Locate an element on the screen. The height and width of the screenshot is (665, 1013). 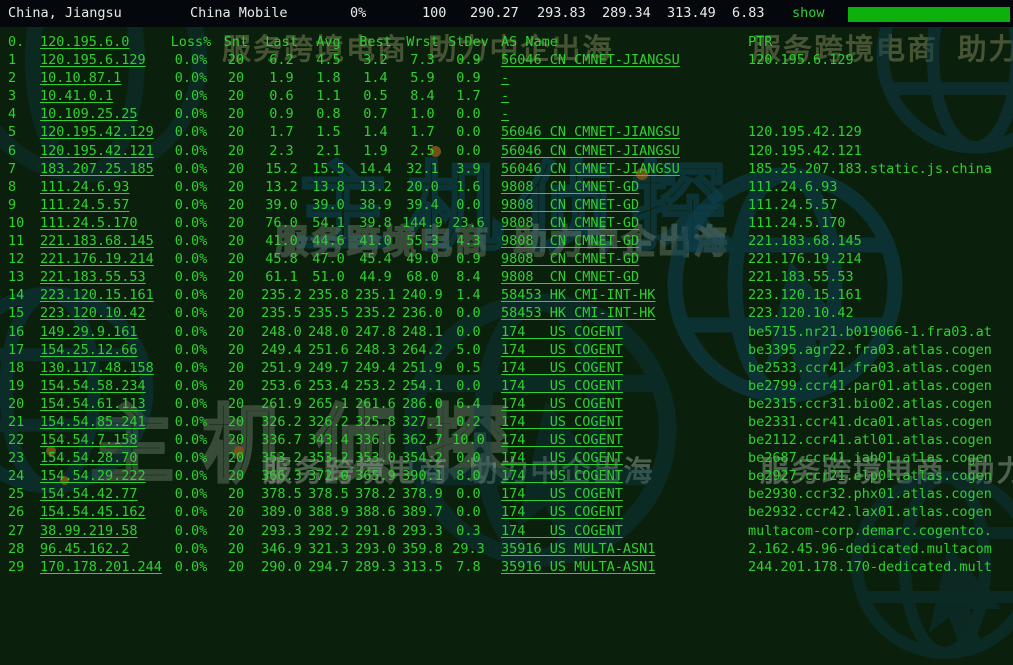
host-ip-link: 221.183.68.145 is located at coordinates (104, 241).